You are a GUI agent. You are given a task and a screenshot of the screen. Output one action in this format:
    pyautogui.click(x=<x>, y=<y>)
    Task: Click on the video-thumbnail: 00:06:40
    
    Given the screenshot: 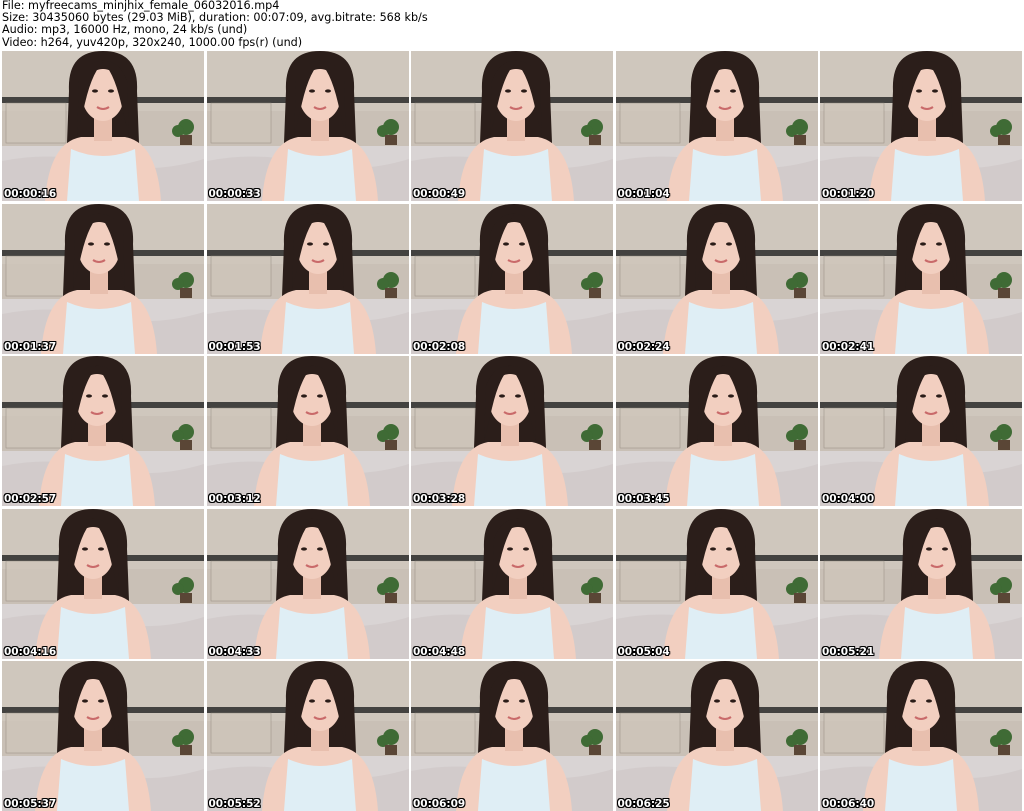 What is the action you would take?
    pyautogui.click(x=921, y=736)
    